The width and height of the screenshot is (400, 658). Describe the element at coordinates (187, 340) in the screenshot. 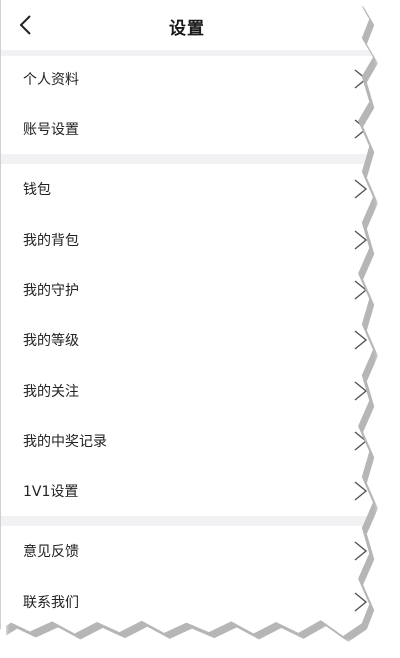

I see `settings-item-level: 我的等级` at that location.